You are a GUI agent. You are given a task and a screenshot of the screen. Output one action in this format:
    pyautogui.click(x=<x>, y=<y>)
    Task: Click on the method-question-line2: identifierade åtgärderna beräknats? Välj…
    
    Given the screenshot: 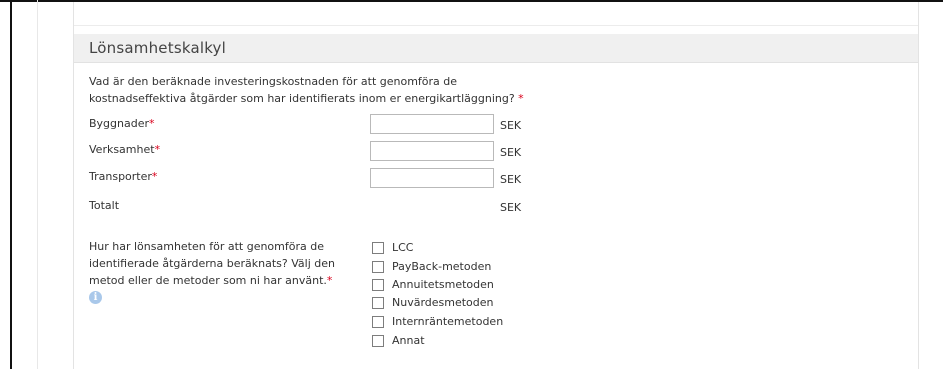 What is the action you would take?
    pyautogui.click(x=212, y=263)
    